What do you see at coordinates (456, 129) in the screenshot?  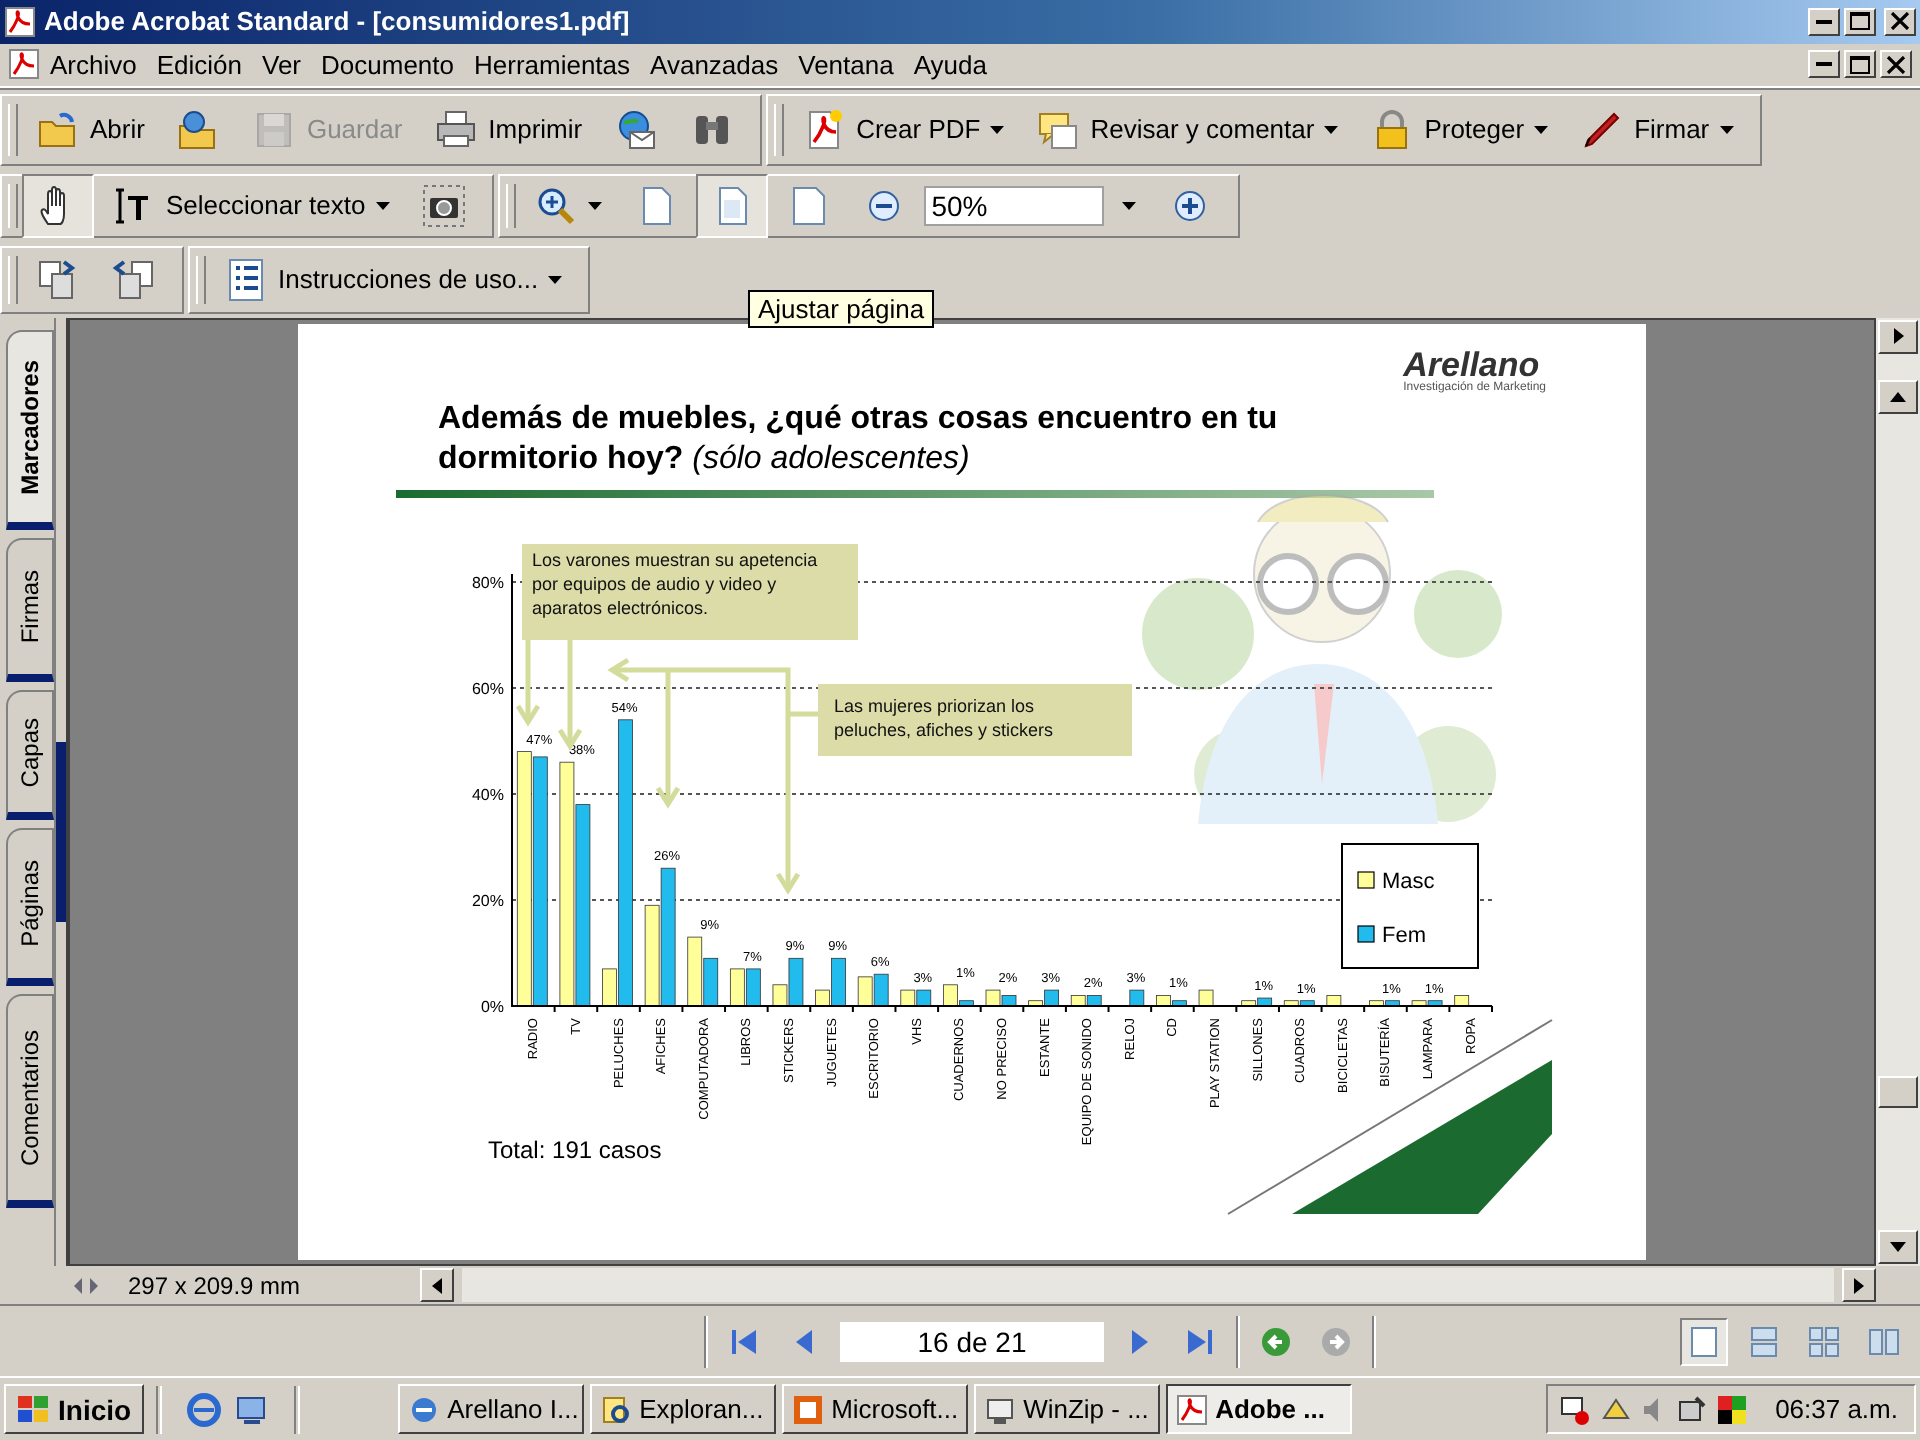 I see `printer-icon` at bounding box center [456, 129].